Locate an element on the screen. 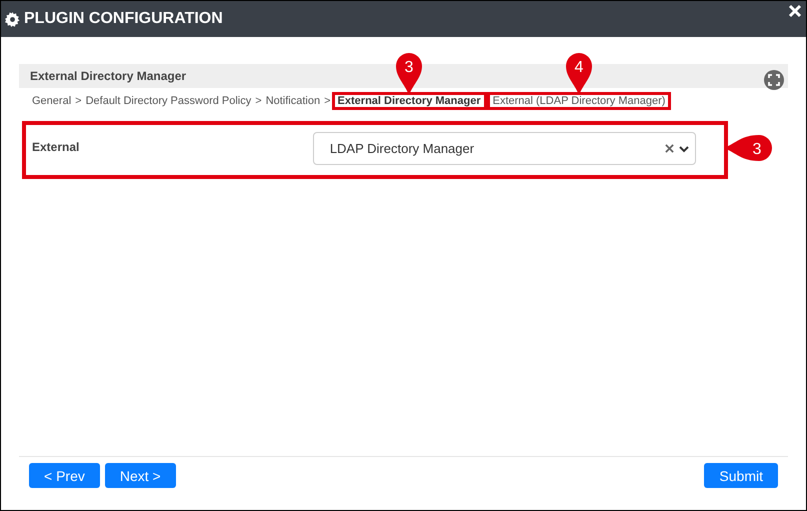 This screenshot has width=807, height=511. breadcrumb-link: External Directory Manager is located at coordinates (409, 101).